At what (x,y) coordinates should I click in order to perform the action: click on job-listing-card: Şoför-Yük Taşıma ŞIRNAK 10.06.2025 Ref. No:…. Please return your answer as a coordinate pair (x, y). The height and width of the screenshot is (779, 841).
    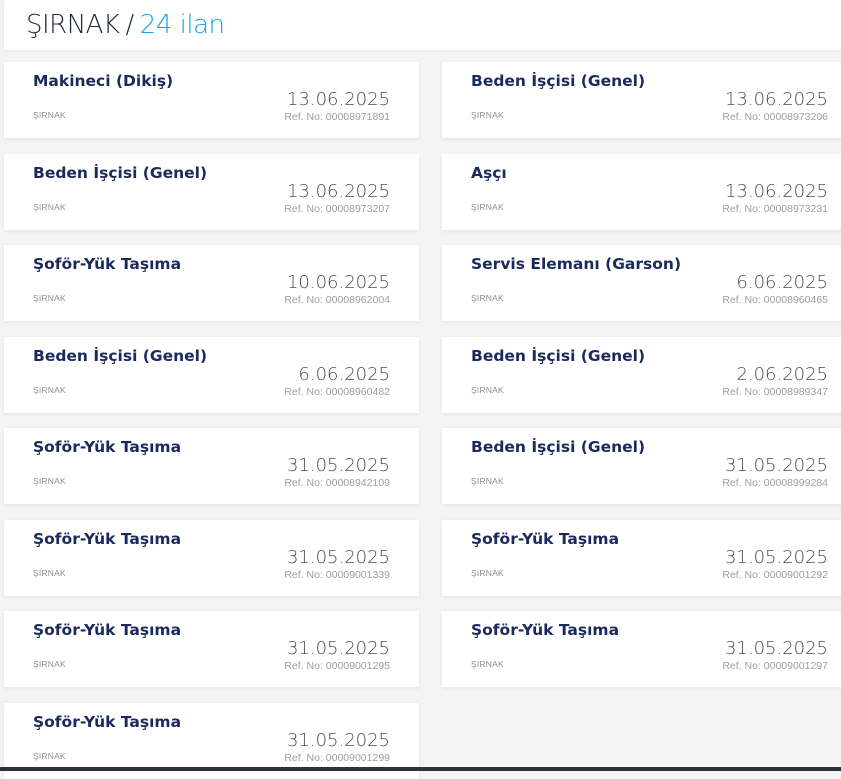
    Looking at the image, I should click on (211, 283).